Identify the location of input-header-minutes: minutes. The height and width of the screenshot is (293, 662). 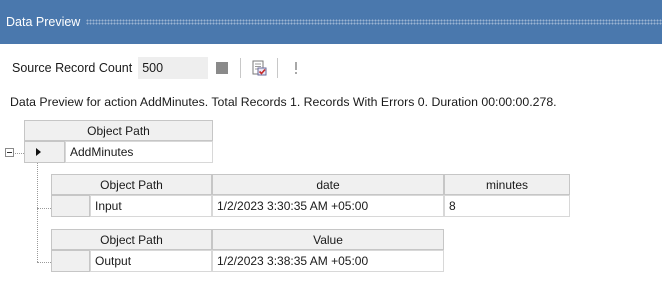
(507, 184).